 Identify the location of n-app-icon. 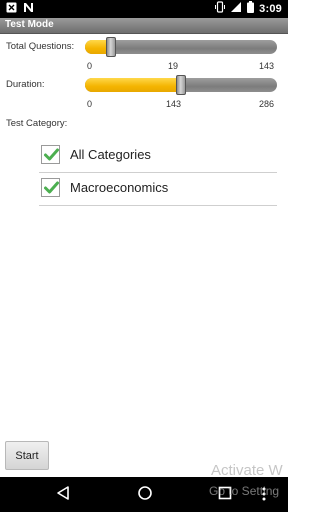
(28, 9).